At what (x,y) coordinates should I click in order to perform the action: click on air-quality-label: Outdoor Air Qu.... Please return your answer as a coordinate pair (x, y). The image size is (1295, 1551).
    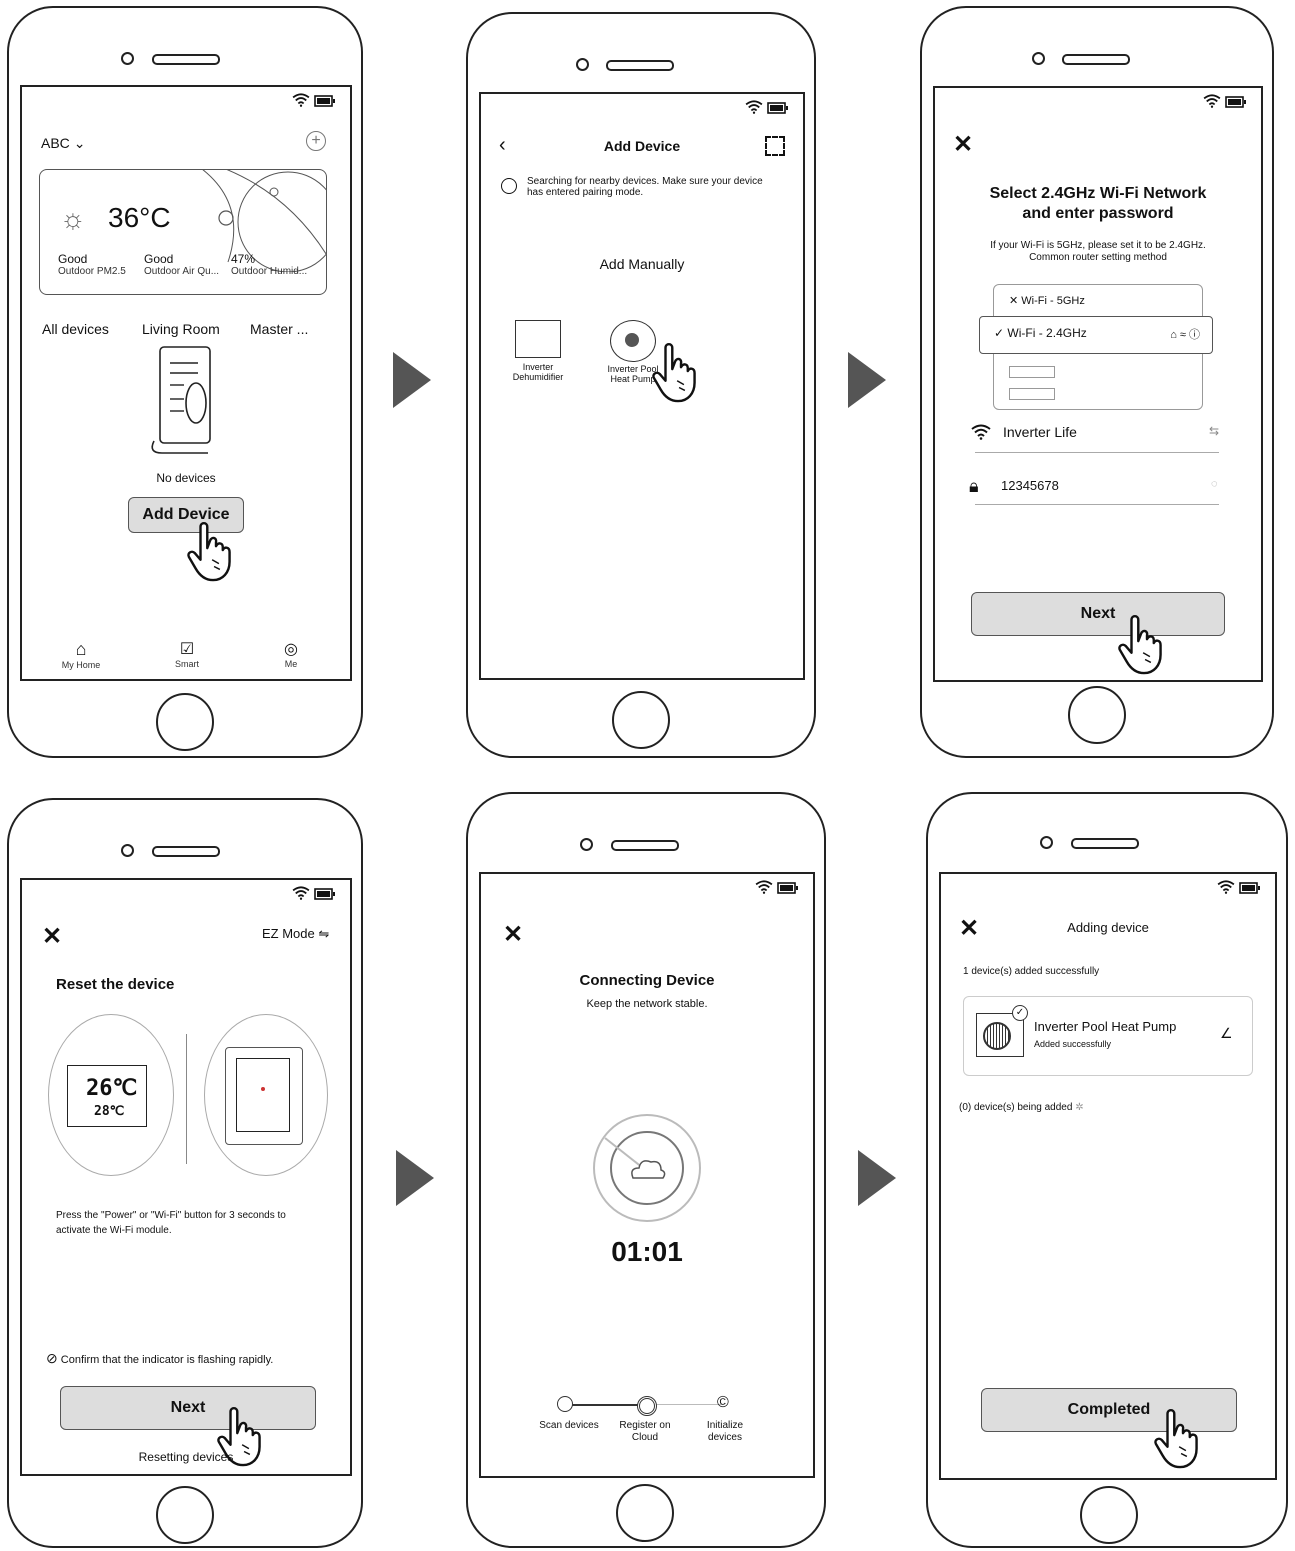
    Looking at the image, I should click on (182, 271).